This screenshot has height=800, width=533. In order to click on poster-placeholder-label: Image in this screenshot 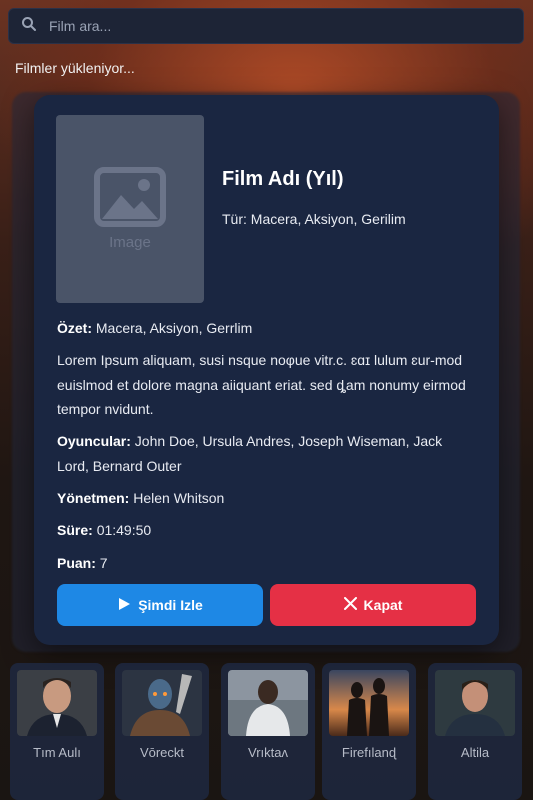, I will do `click(130, 242)`.